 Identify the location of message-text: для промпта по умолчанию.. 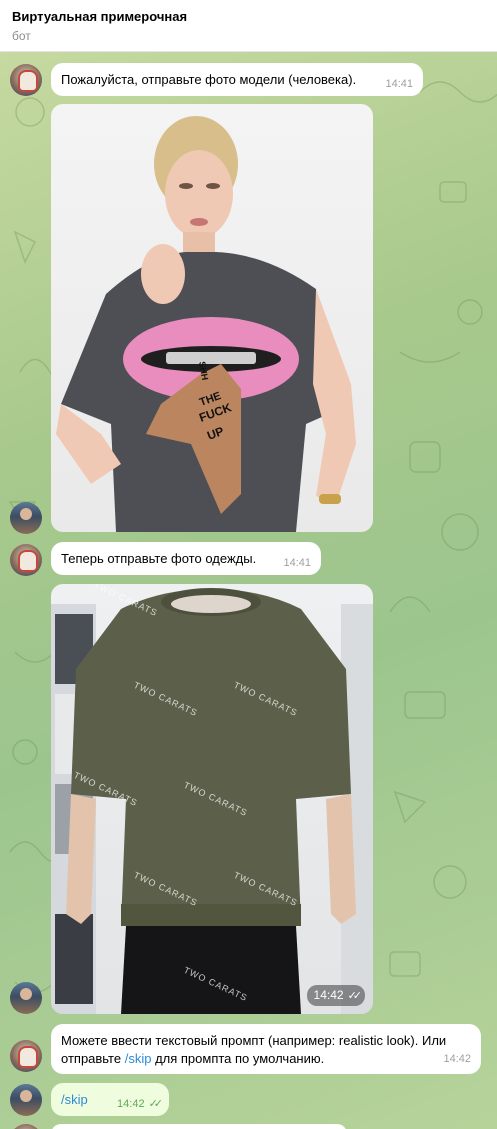
(238, 1058).